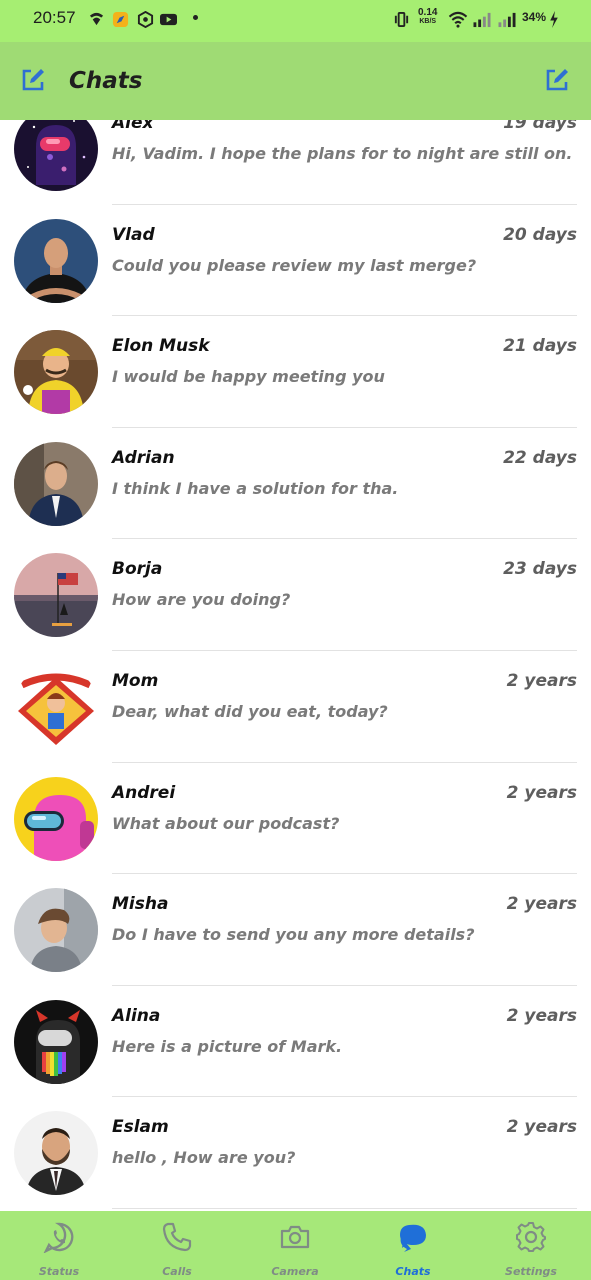 The height and width of the screenshot is (1280, 591). Describe the element at coordinates (204, 1158) in the screenshot. I see `last-message: hello , How are you?` at that location.